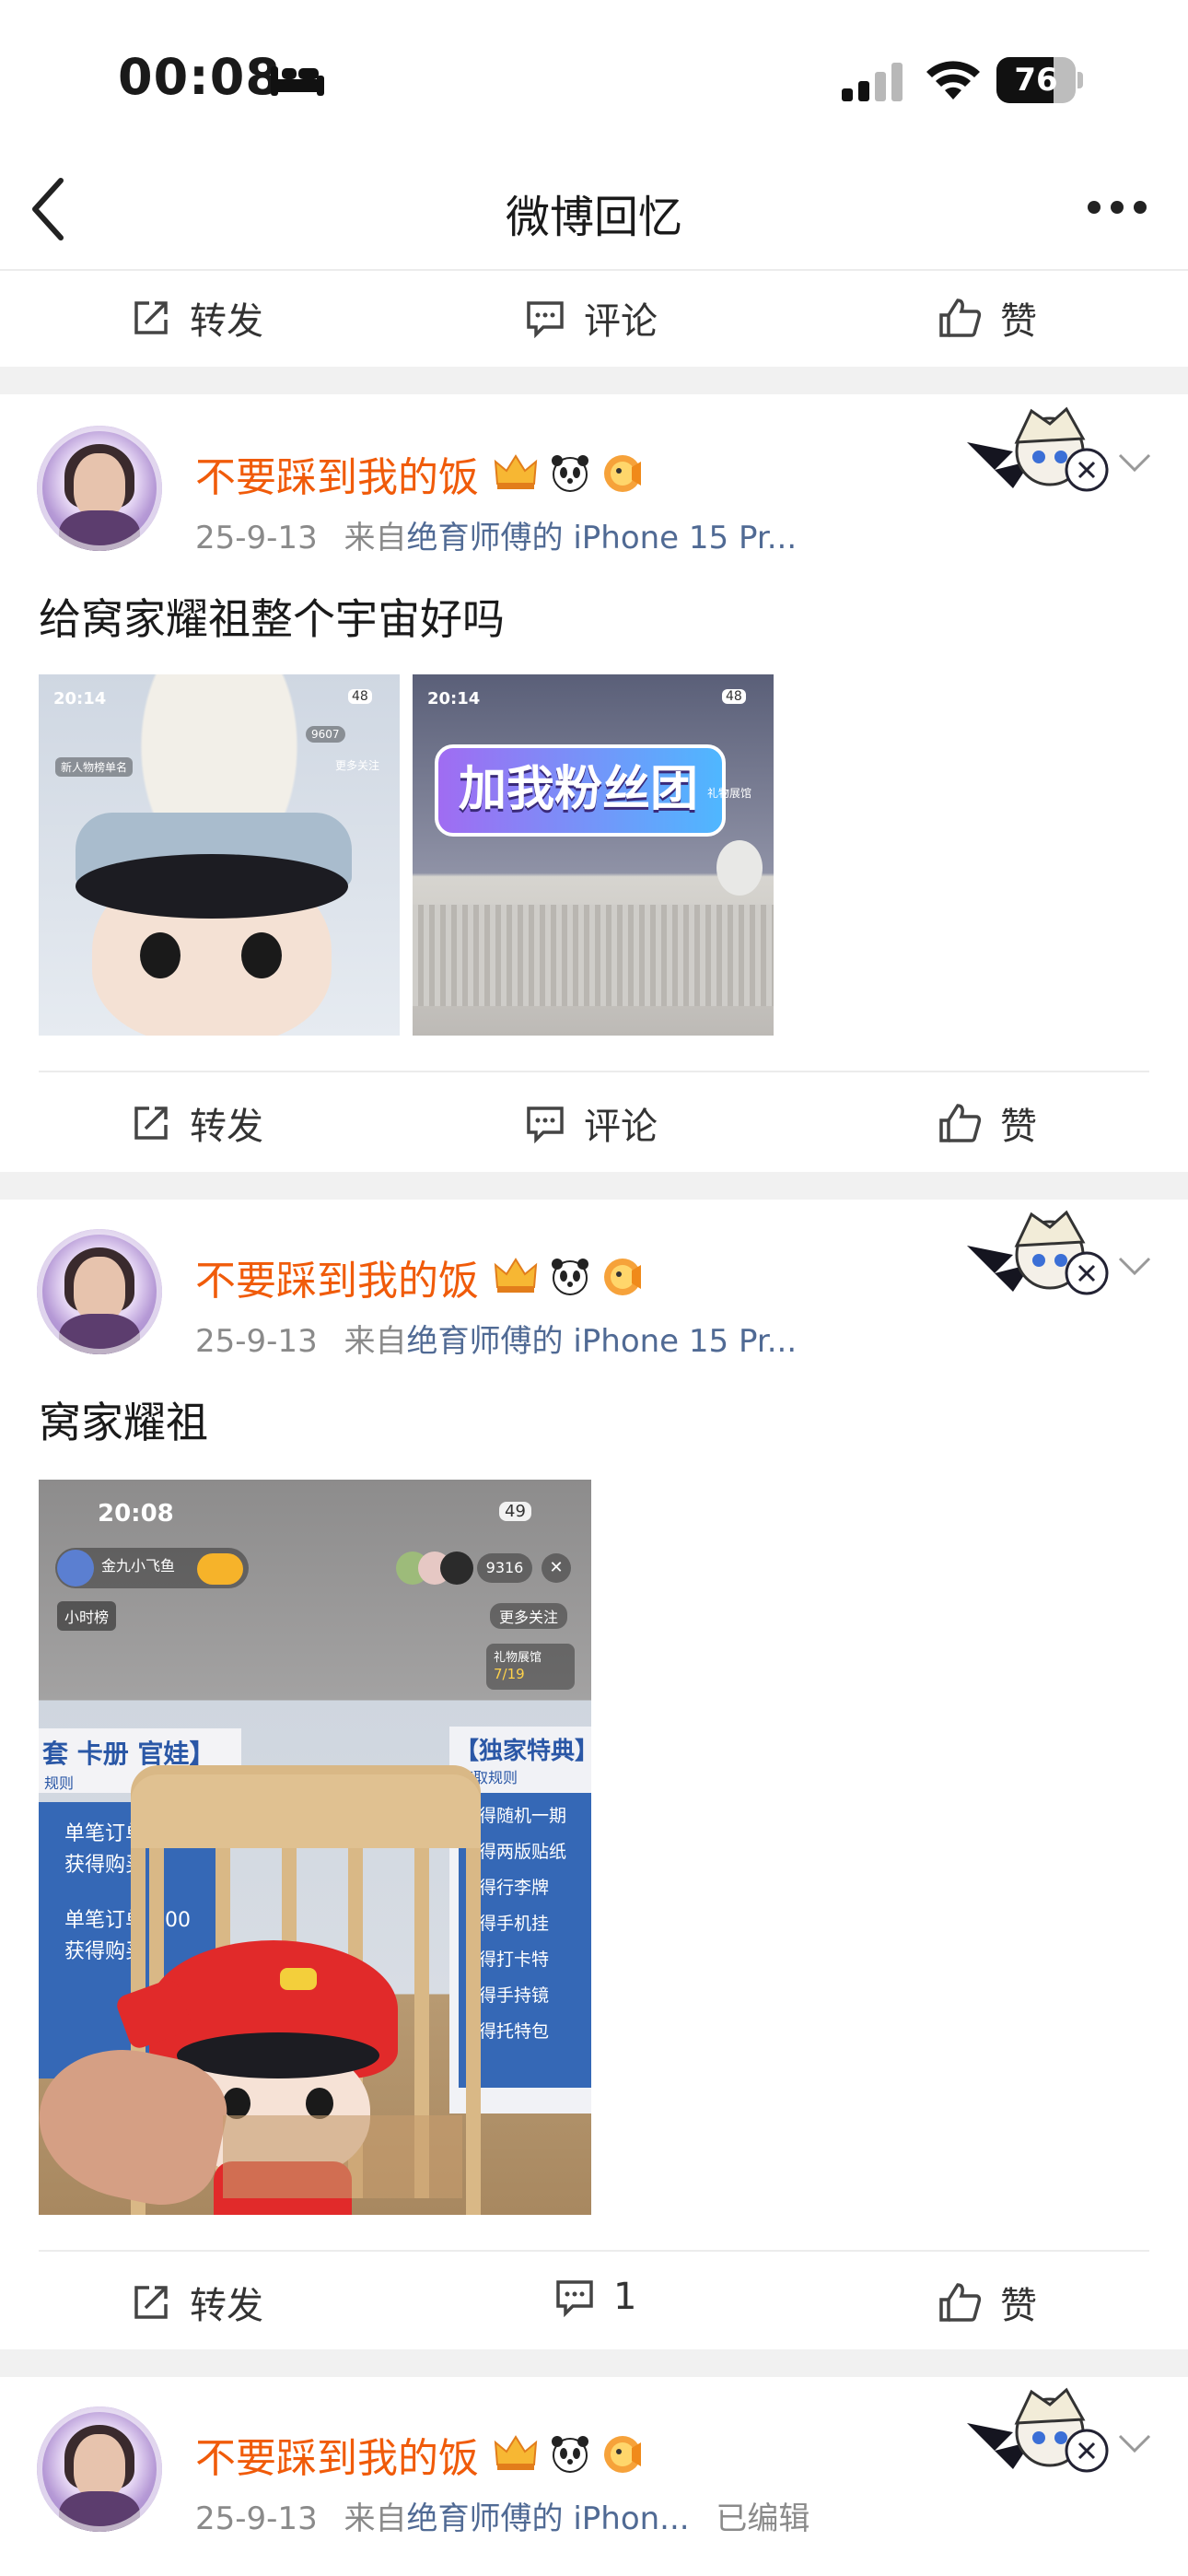 The image size is (1188, 2576). What do you see at coordinates (523, 1852) in the screenshot?
I see `image-row: 得两版贴纸` at bounding box center [523, 1852].